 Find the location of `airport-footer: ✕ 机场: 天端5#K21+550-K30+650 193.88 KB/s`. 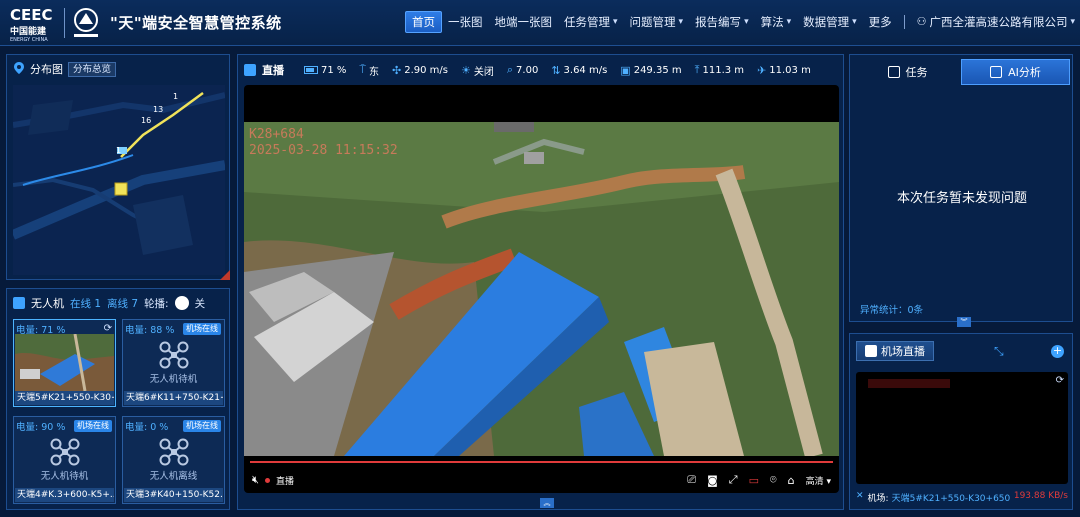

airport-footer: ✕ 机场: 天端5#K21+550-K30+650 193.88 KB/s is located at coordinates (962, 497).